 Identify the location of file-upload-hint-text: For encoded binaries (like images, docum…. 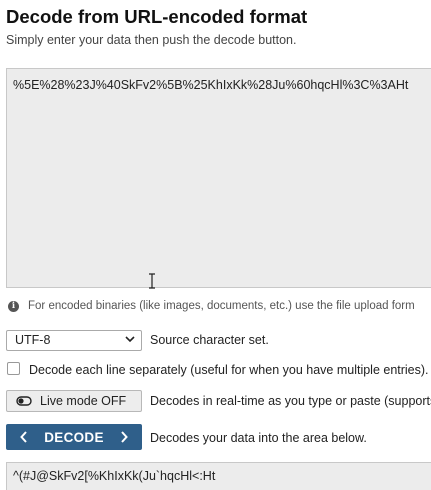
(221, 306).